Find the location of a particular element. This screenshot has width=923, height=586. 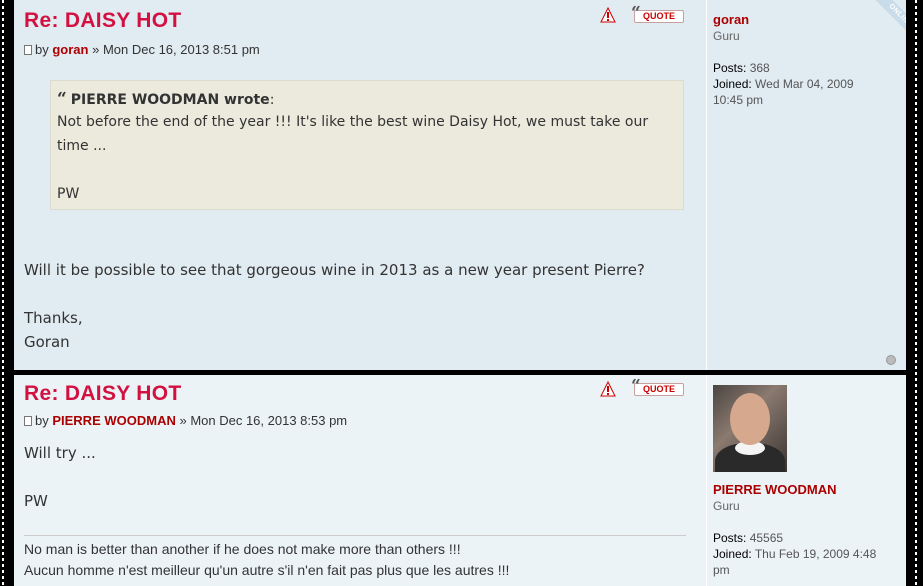

quote-cite-suffix: : is located at coordinates (272, 100).